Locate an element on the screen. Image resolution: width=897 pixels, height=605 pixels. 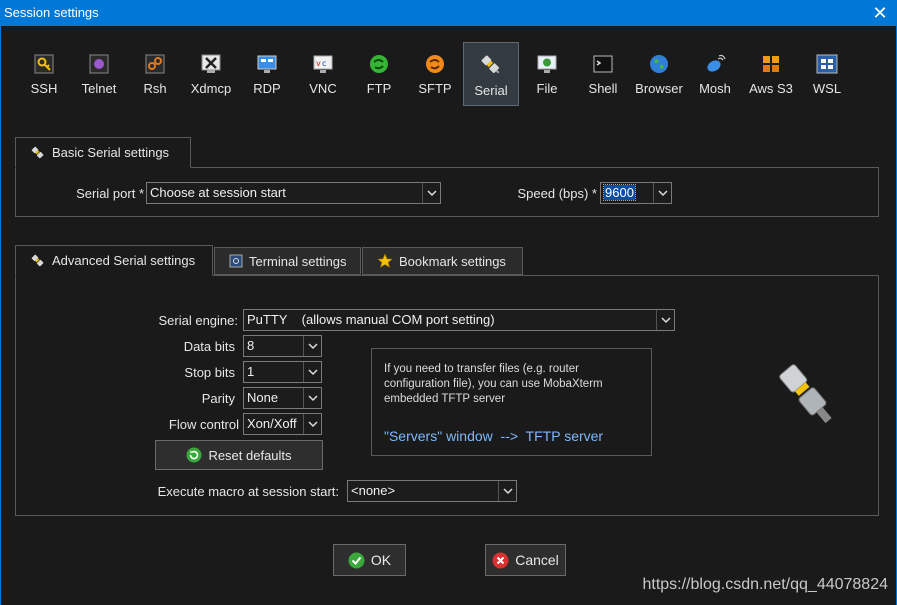
serial-engine-select: PuTTY (allows manual COM port setting) is located at coordinates (459, 320).